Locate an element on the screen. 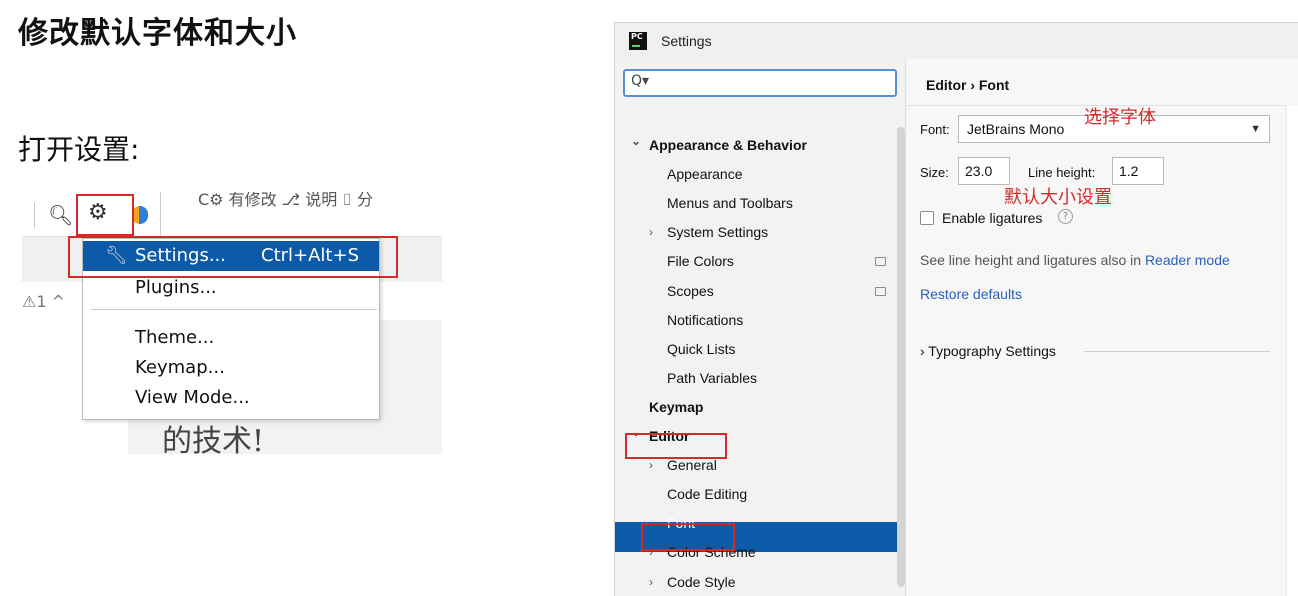 This screenshot has width=1298, height=596. settings-highlight-box is located at coordinates (233, 257).